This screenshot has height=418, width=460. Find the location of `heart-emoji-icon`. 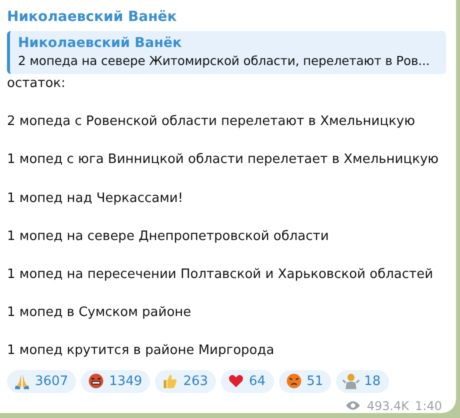

heart-emoji-icon is located at coordinates (236, 381).